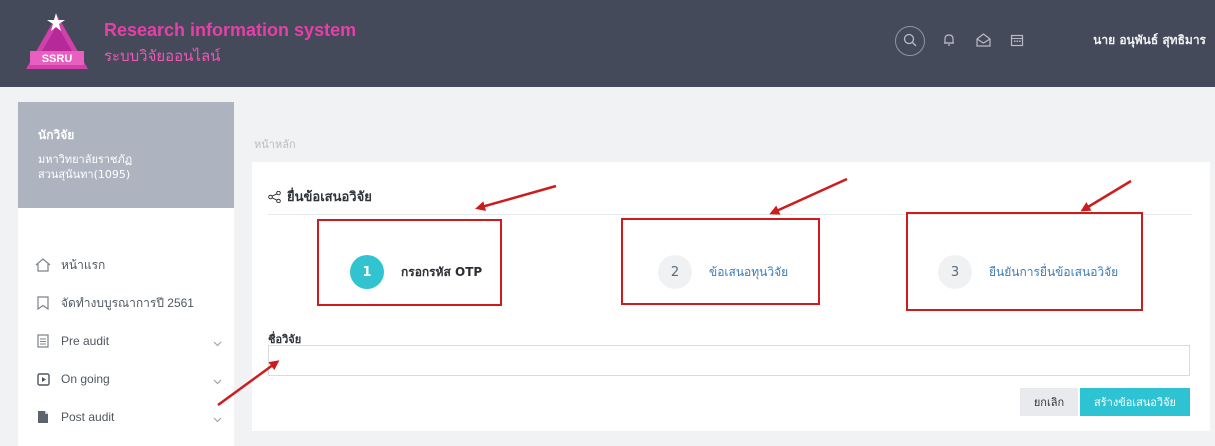  I want to click on document-icon, so click(43, 341).